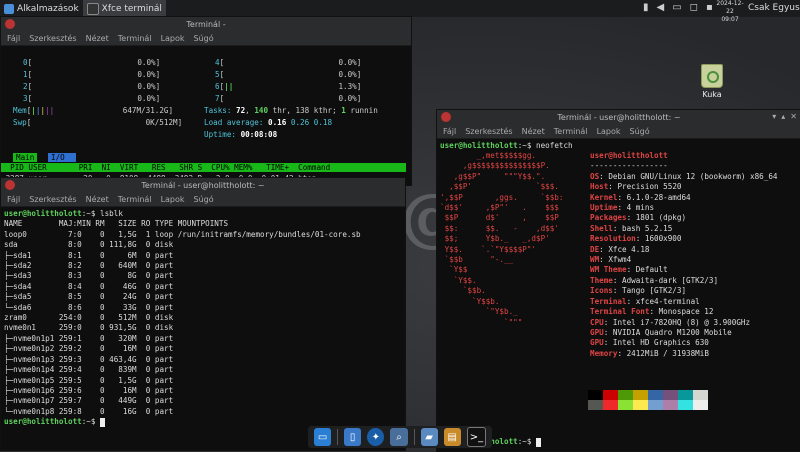  Describe the element at coordinates (658, 197) in the screenshot. I see `info-value: 6.1.0-28-amd64` at that location.